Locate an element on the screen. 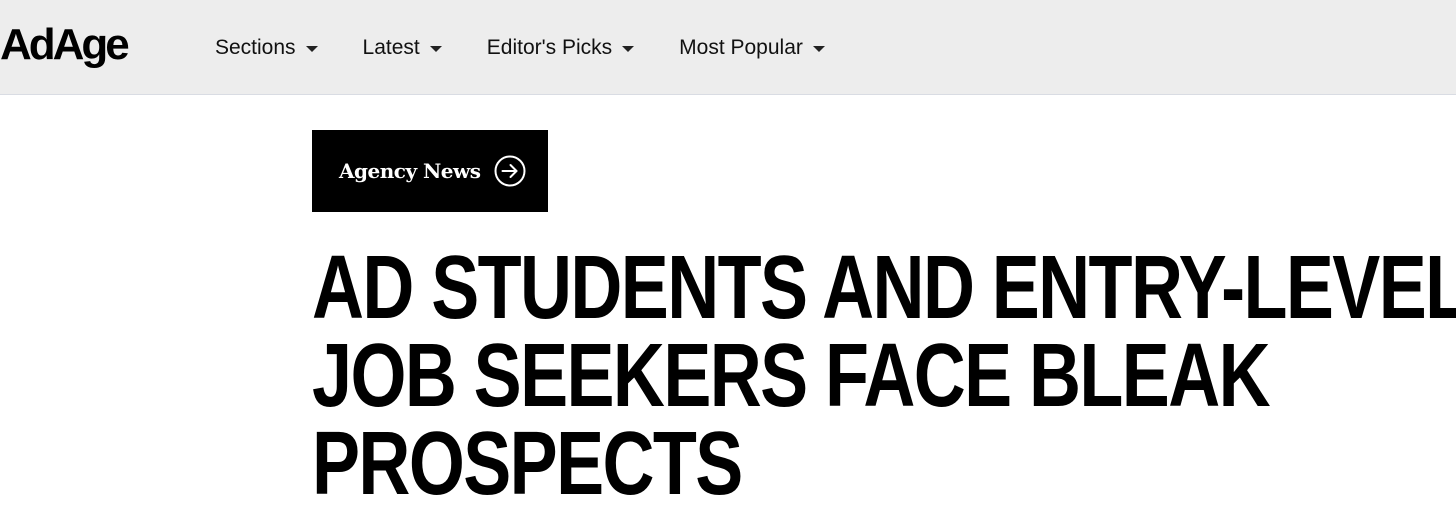 The image size is (1456, 526). nav-editors-picks: Editor's Picks is located at coordinates (560, 47).